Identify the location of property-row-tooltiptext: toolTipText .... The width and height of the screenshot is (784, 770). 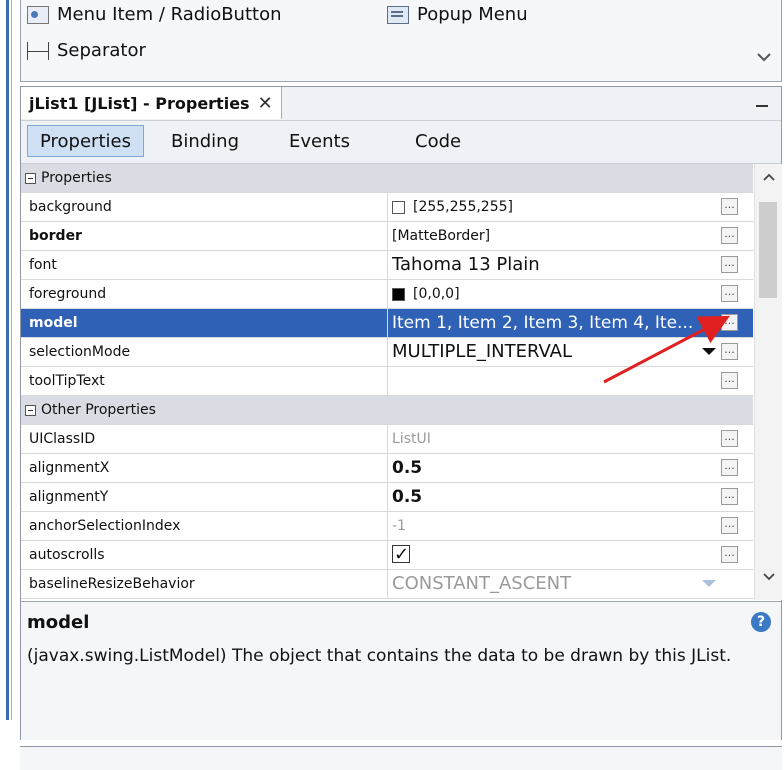
(387, 381).